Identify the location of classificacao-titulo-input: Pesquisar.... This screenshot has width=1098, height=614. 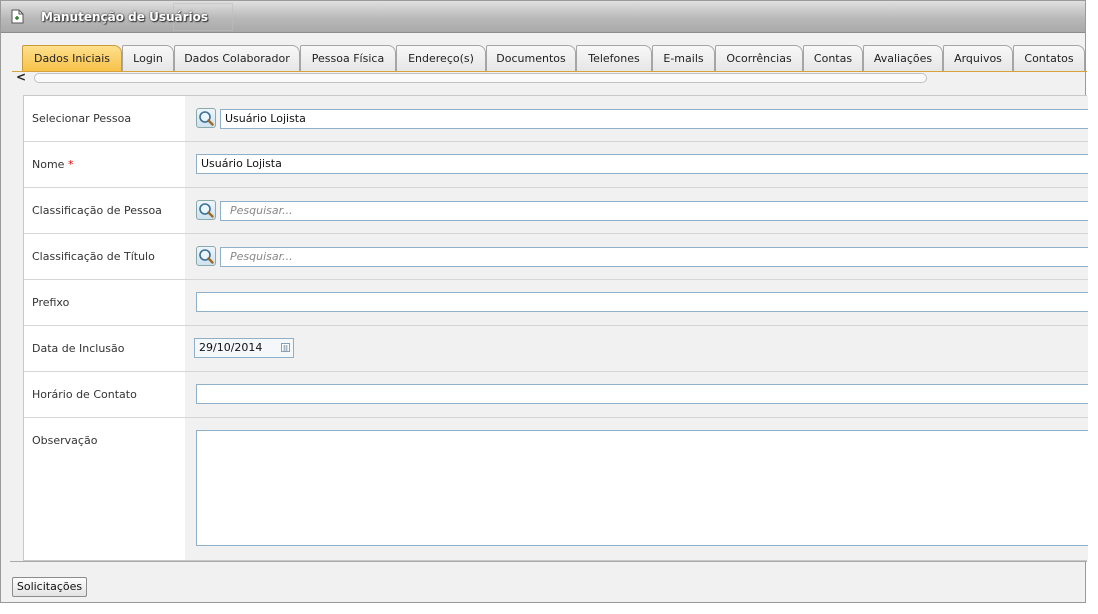
(654, 257).